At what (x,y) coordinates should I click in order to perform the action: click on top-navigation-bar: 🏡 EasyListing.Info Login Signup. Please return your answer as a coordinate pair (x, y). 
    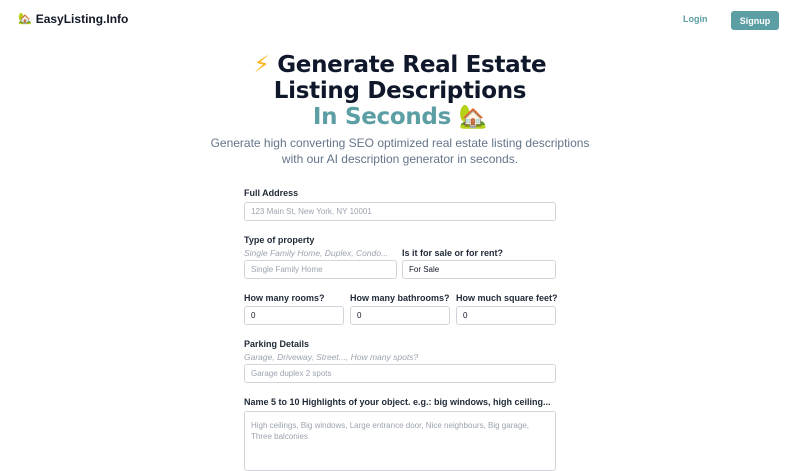
    Looking at the image, I should click on (400, 20).